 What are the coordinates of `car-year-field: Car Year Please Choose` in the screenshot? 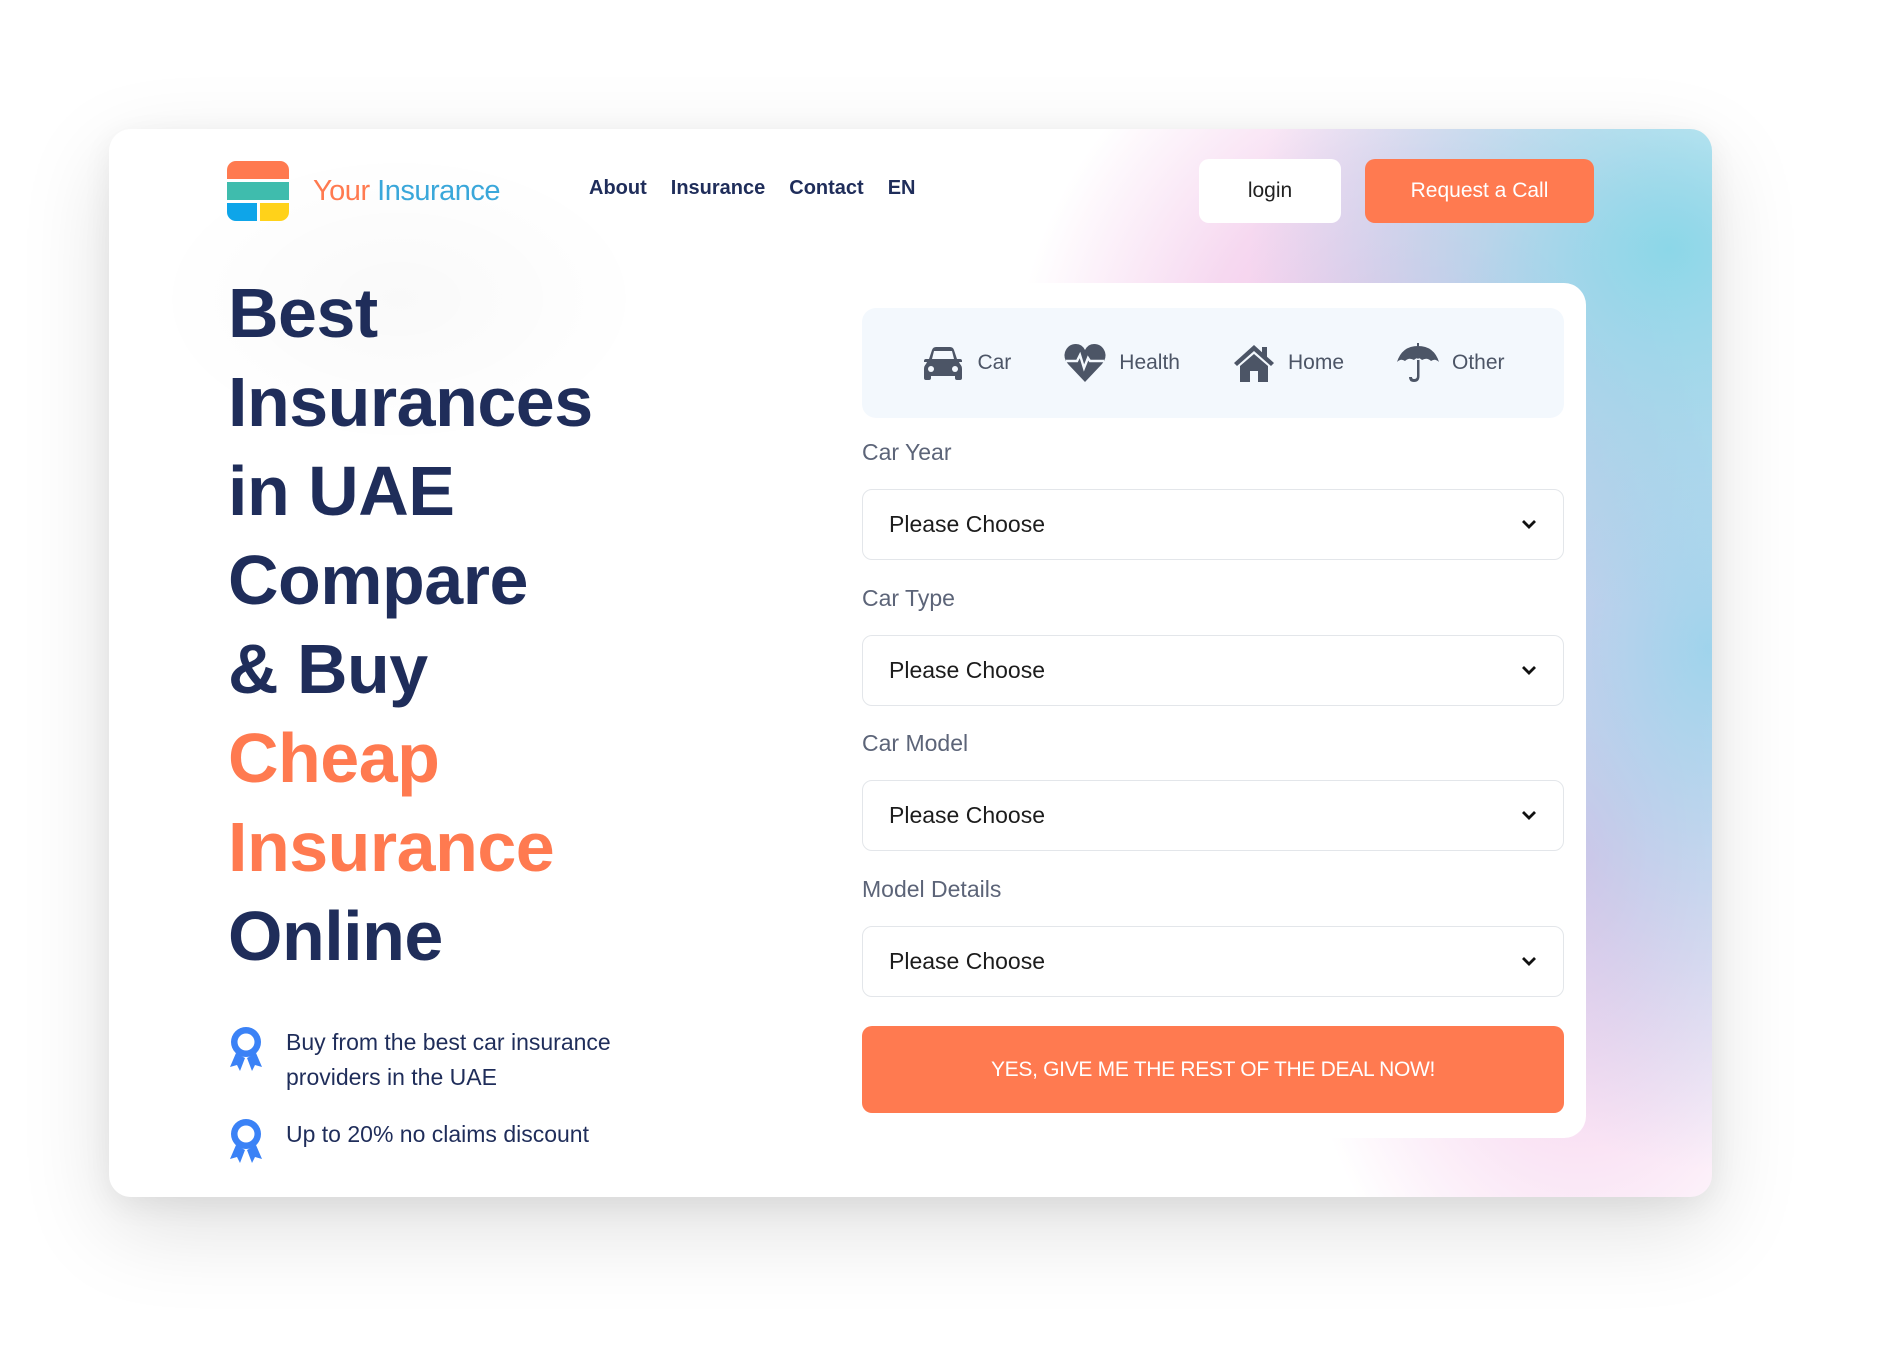 It's located at (1213, 499).